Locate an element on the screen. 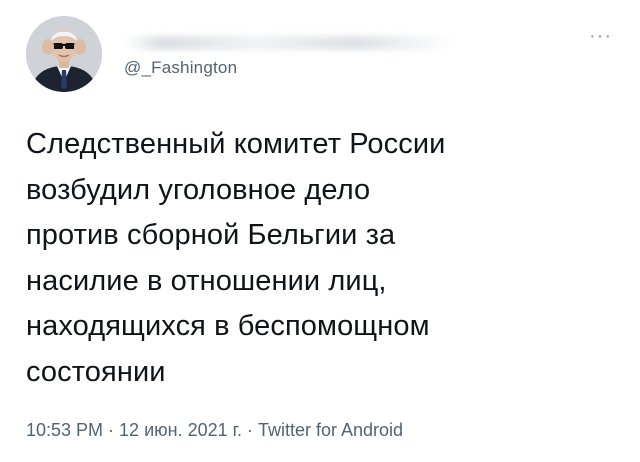 The height and width of the screenshot is (462, 640). tweet-source: Twitter for Android is located at coordinates (330, 430).